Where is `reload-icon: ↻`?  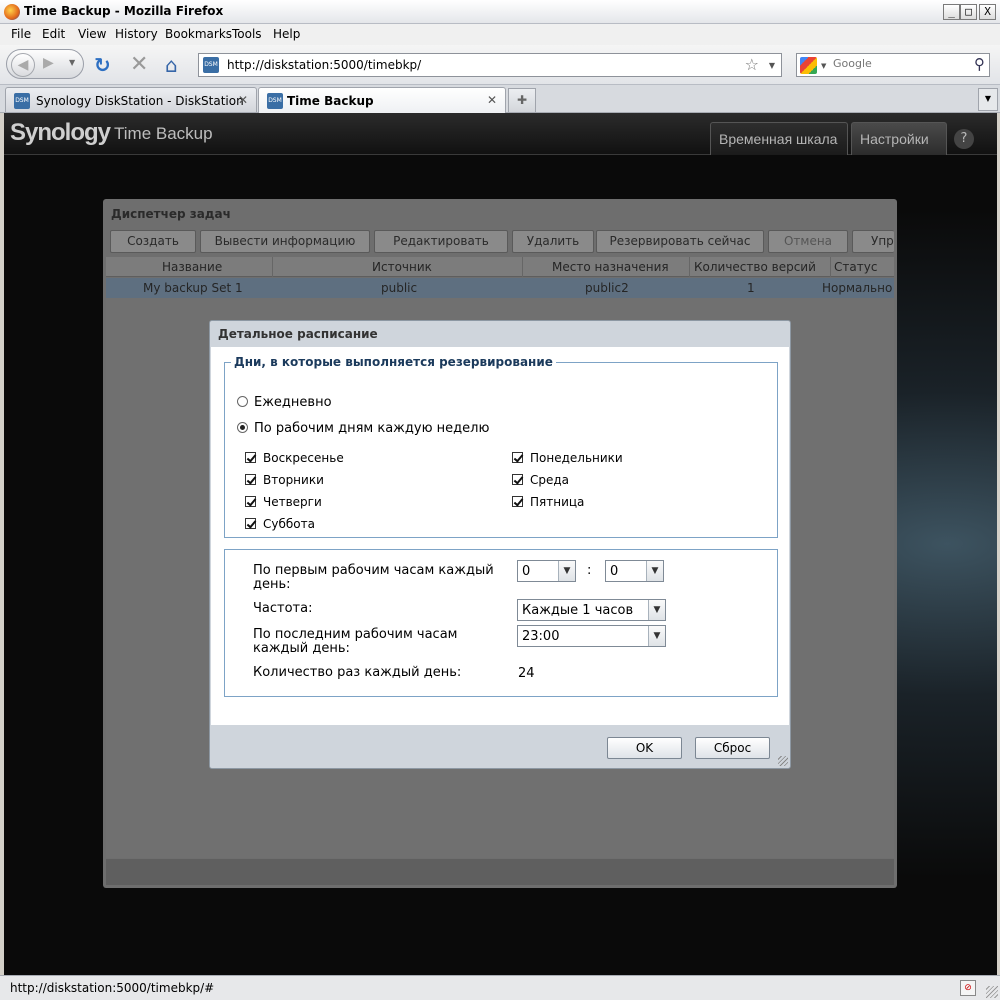
reload-icon: ↻ is located at coordinates (102, 65).